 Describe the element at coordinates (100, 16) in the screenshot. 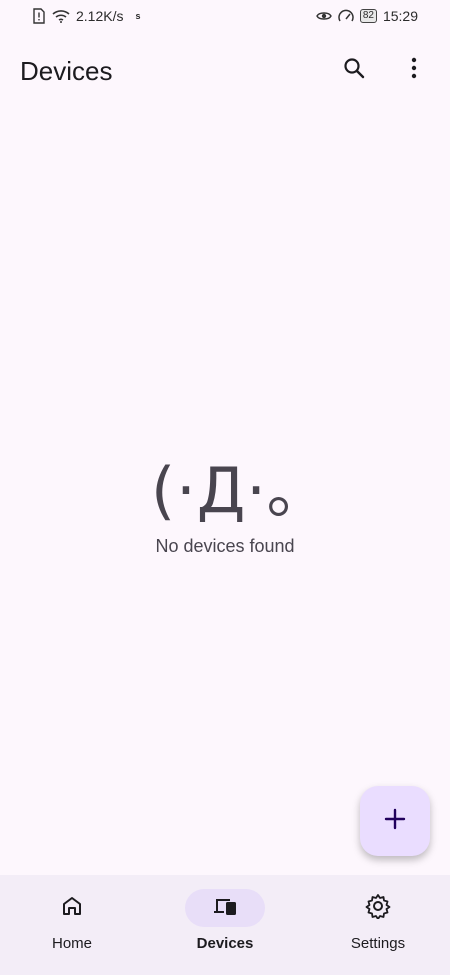

I see `network-speed: 2.12K/s` at that location.